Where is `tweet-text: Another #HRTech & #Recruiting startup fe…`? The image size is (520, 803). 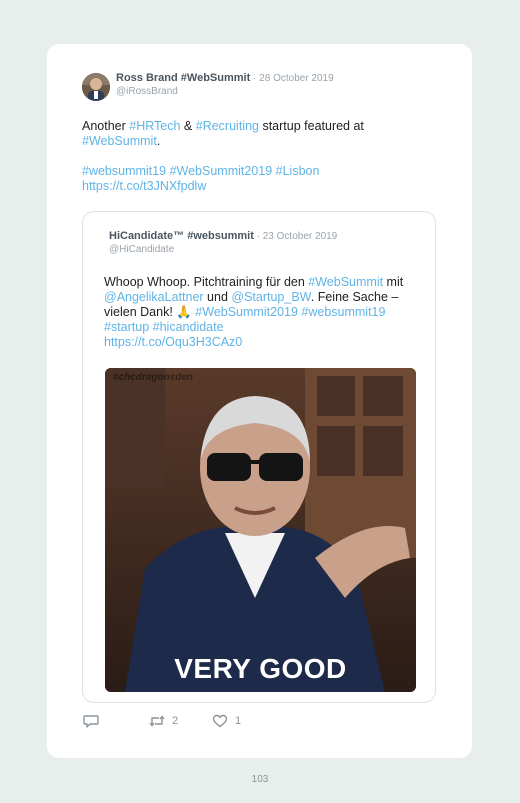 tweet-text: Another #HRTech & #Recruiting startup fe… is located at coordinates (247, 164).